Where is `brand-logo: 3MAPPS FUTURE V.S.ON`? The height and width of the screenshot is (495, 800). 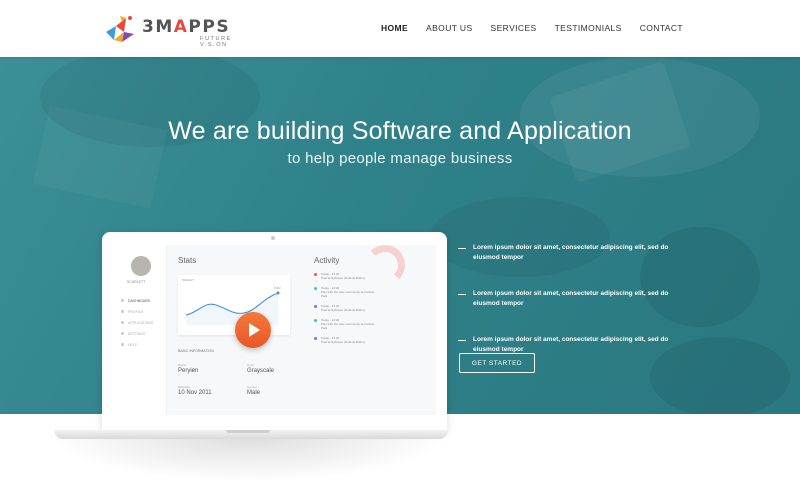
brand-logo: 3MAPPS FUTURE V.S.ON is located at coordinates (182, 30).